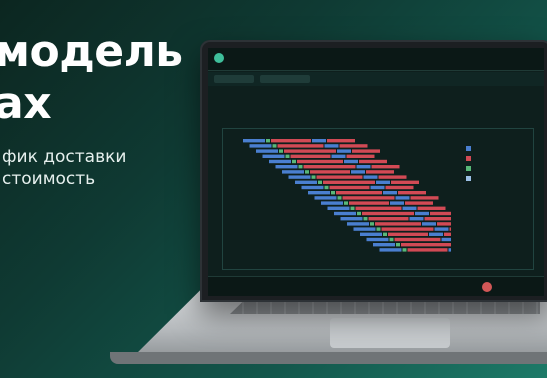 The height and width of the screenshot is (378, 547). What do you see at coordinates (390, 333) in the screenshot?
I see `laptop-trackpad` at bounding box center [390, 333].